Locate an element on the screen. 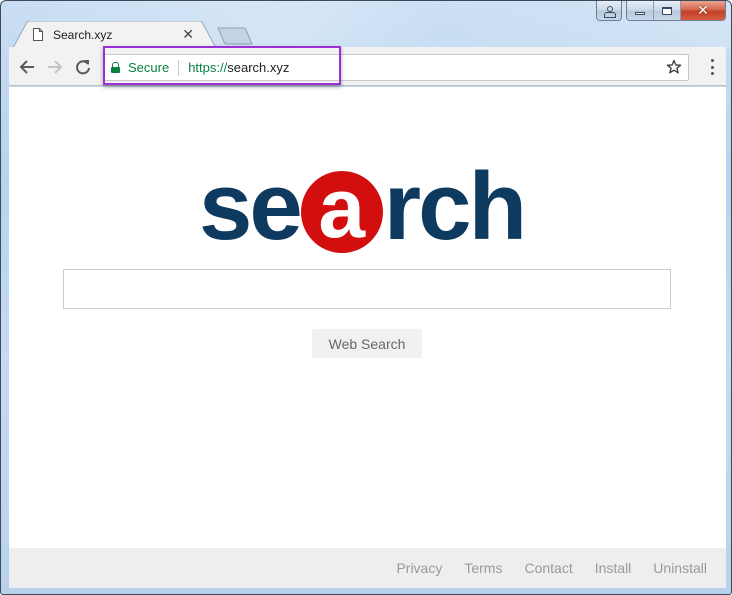 The image size is (732, 595). tab-search-xyz: Search.xyz ✕ is located at coordinates (114, 34).